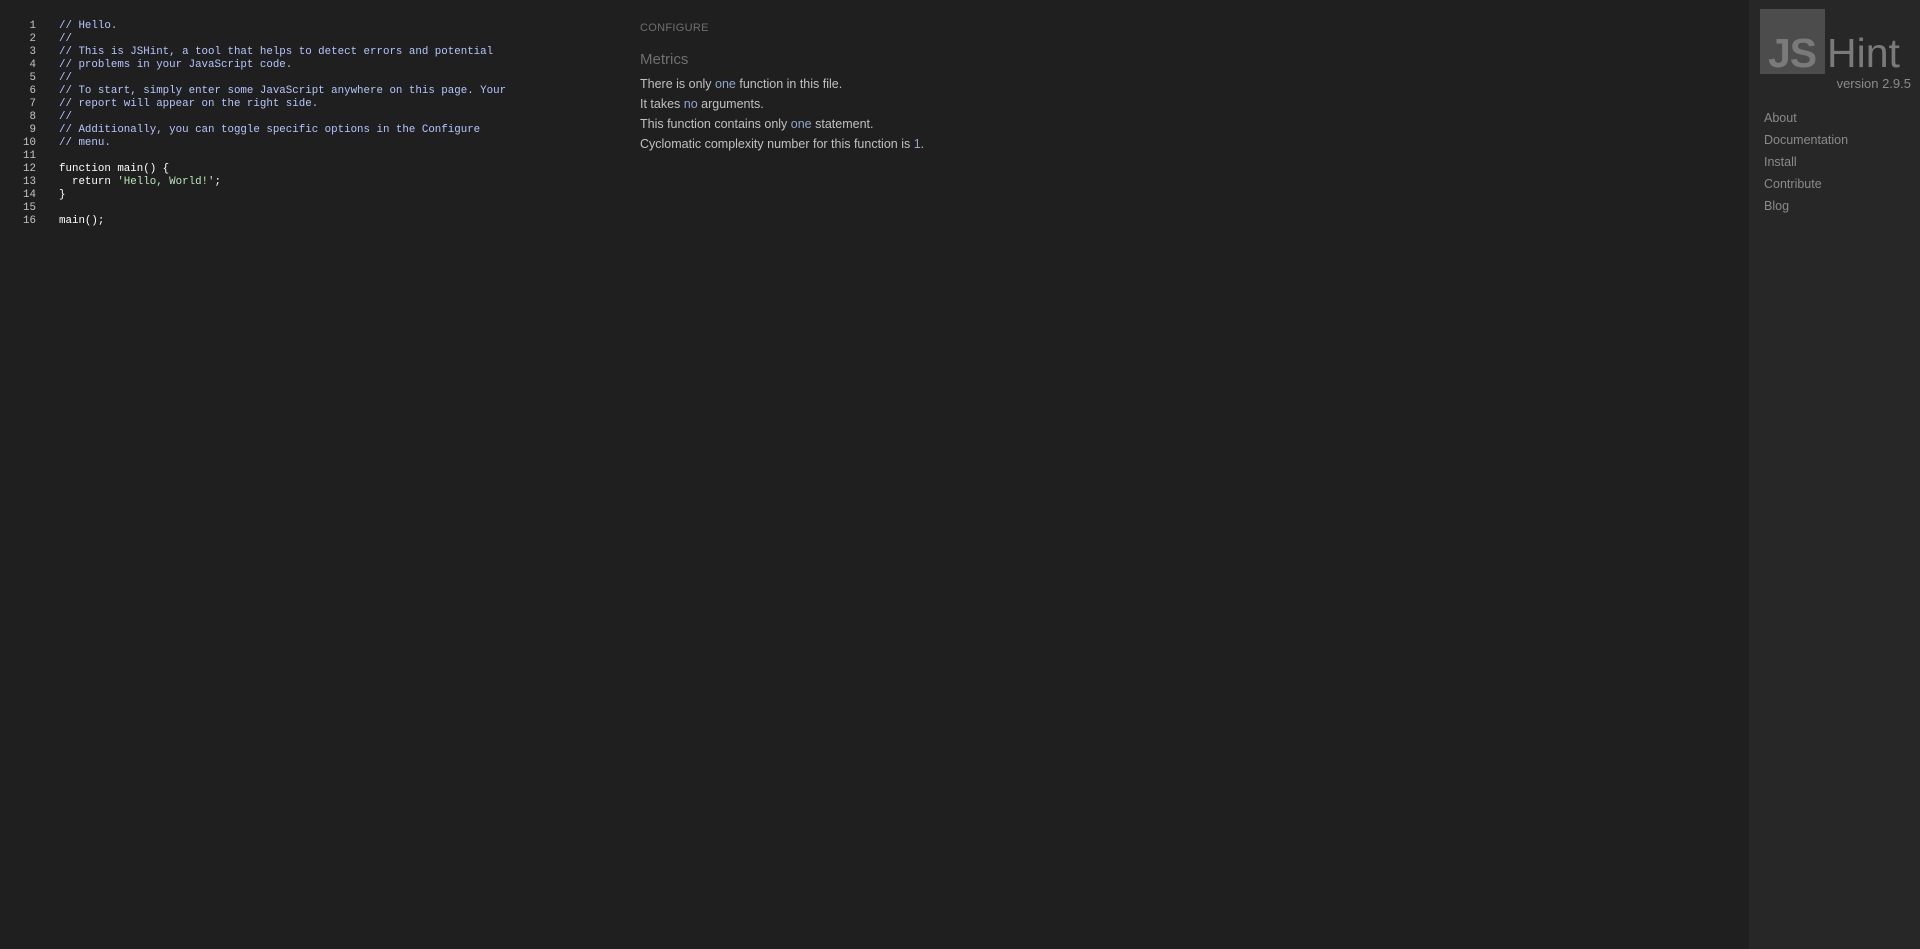  What do you see at coordinates (175, 65) in the screenshot?
I see `code-text: // problems in your JavaScript code.` at bounding box center [175, 65].